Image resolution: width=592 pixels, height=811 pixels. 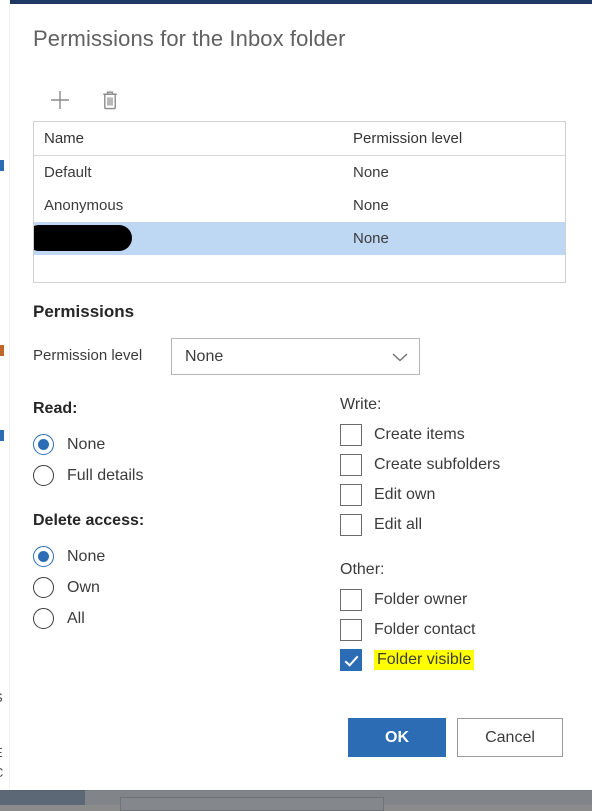 What do you see at coordinates (193, 138) in the screenshot?
I see `column-header-name: Name` at bounding box center [193, 138].